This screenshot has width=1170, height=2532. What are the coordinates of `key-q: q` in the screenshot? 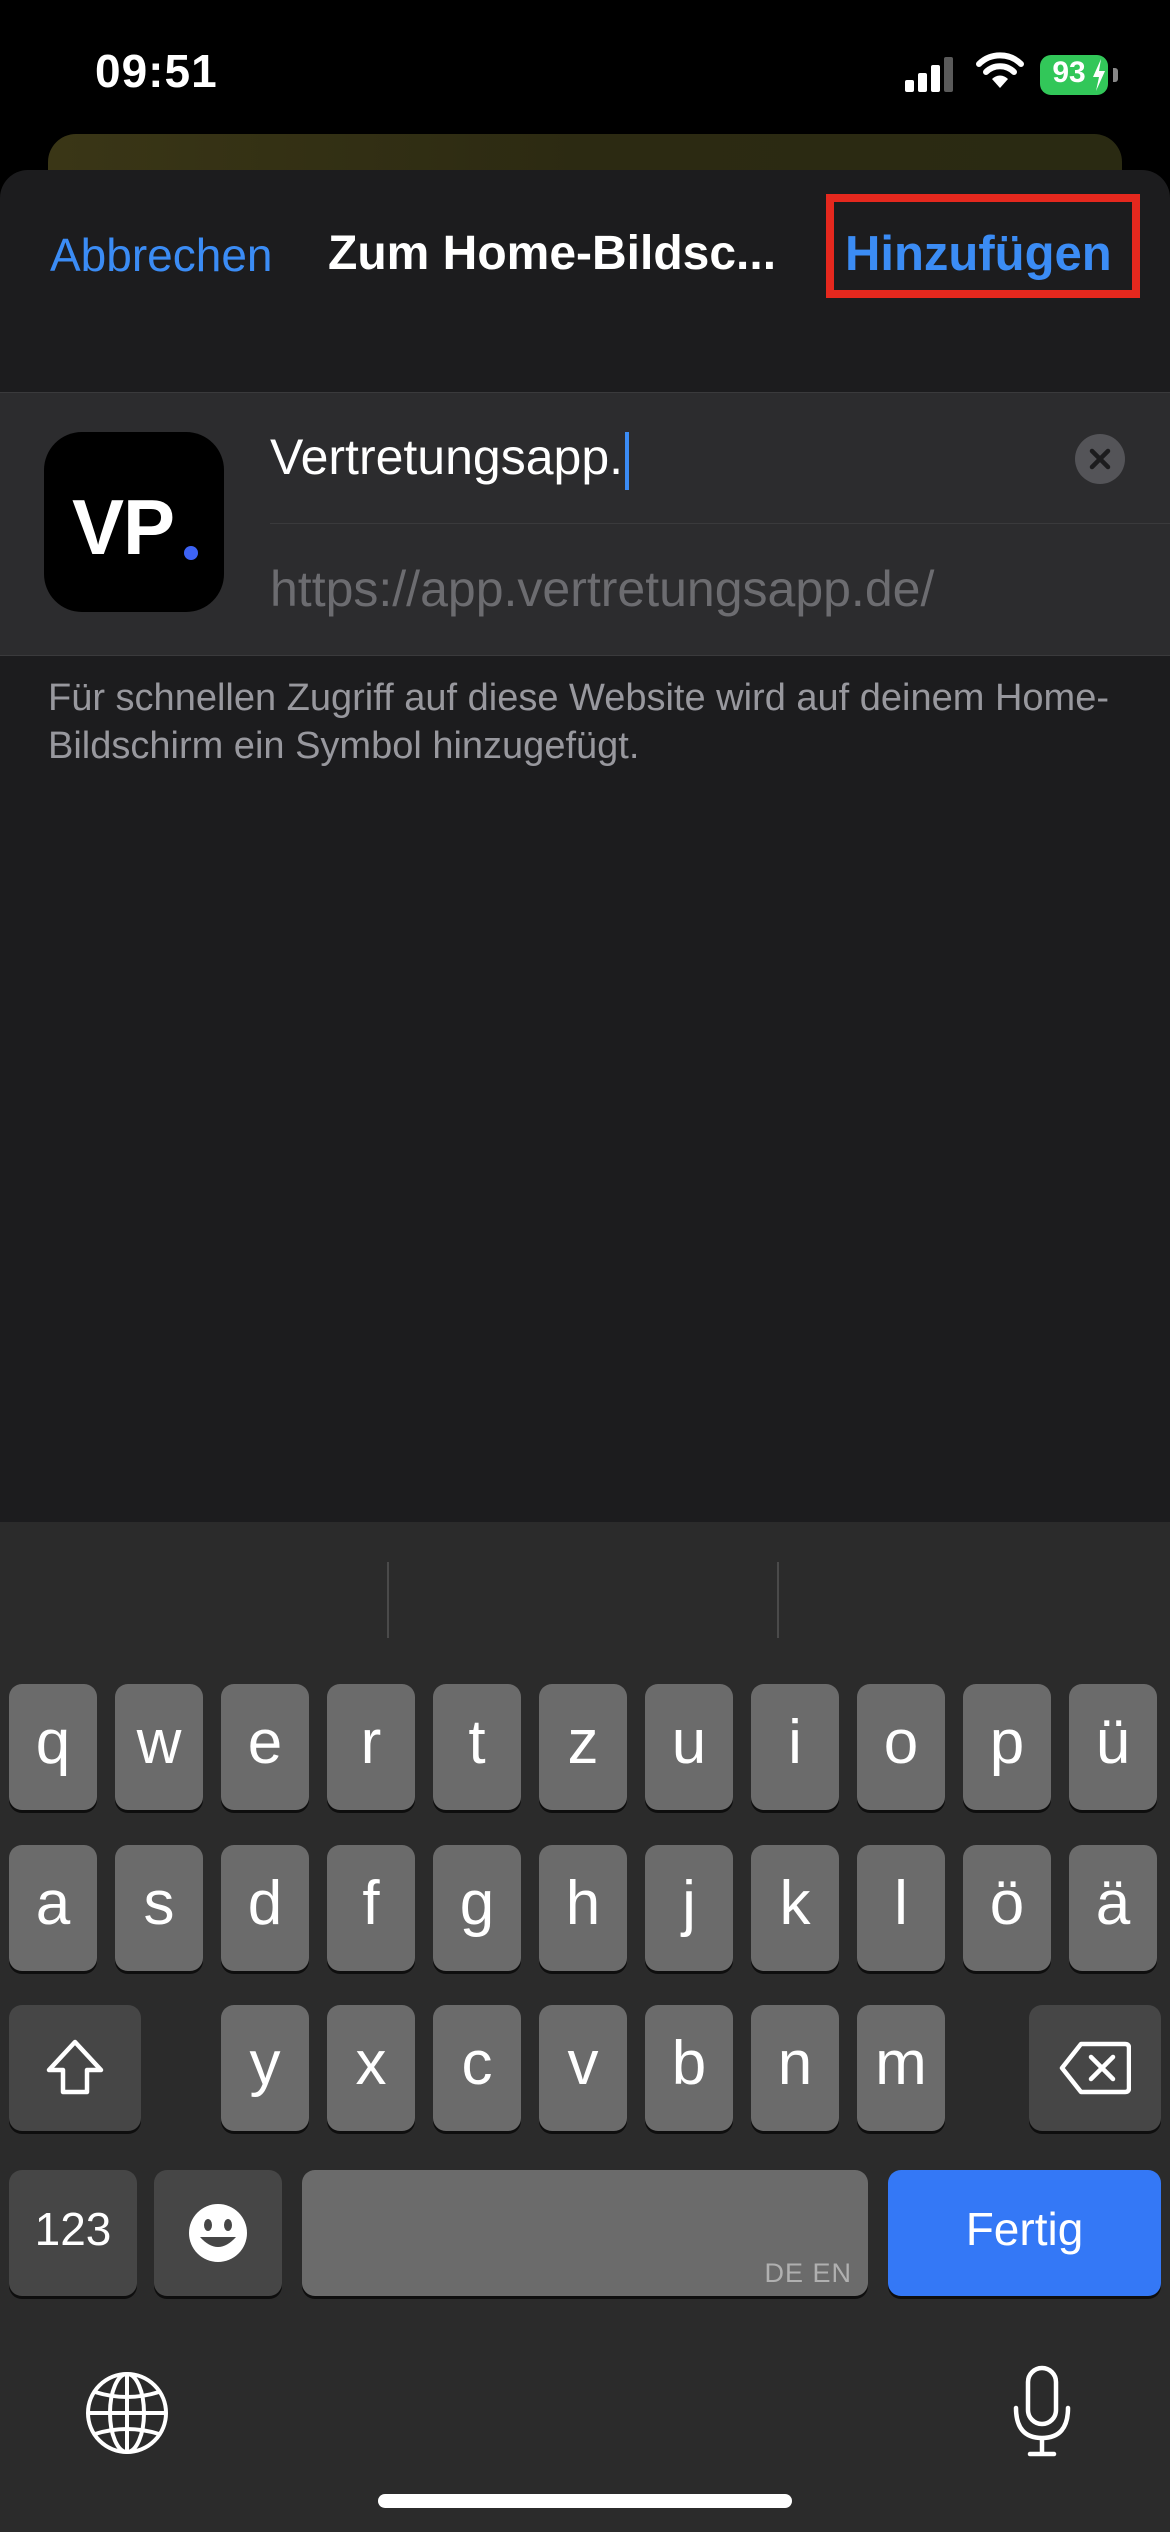 It's located at (53, 1747).